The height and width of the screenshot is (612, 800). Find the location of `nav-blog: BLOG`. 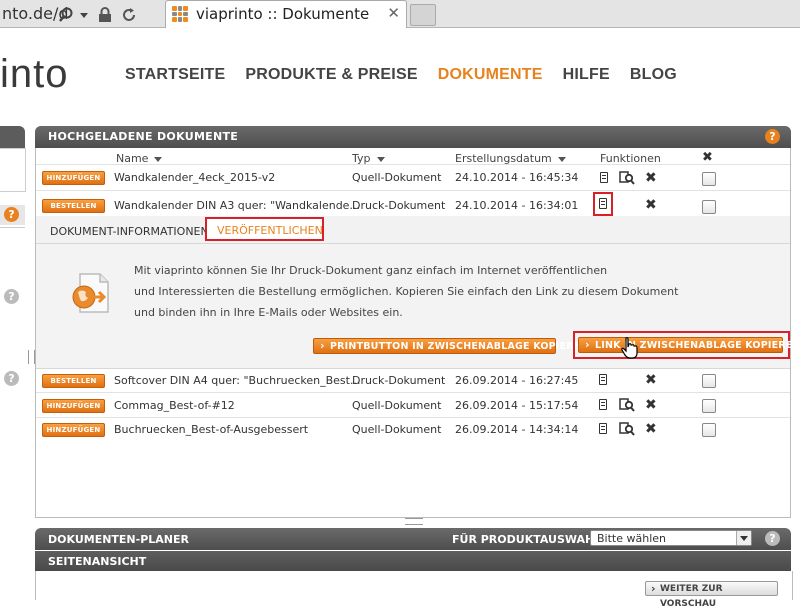

nav-blog: BLOG is located at coordinates (653, 76).